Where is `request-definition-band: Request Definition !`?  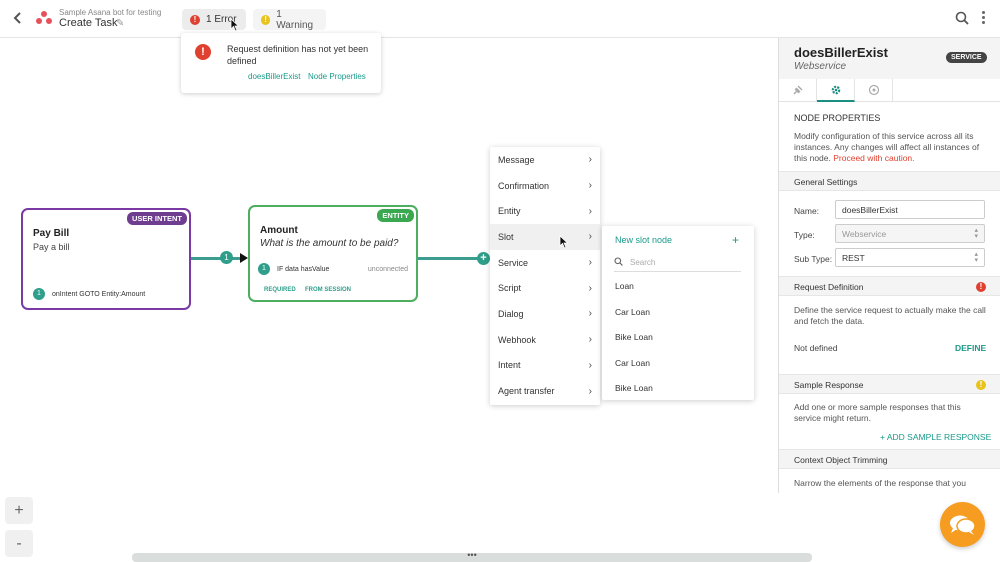 request-definition-band: Request Definition ! is located at coordinates (889, 286).